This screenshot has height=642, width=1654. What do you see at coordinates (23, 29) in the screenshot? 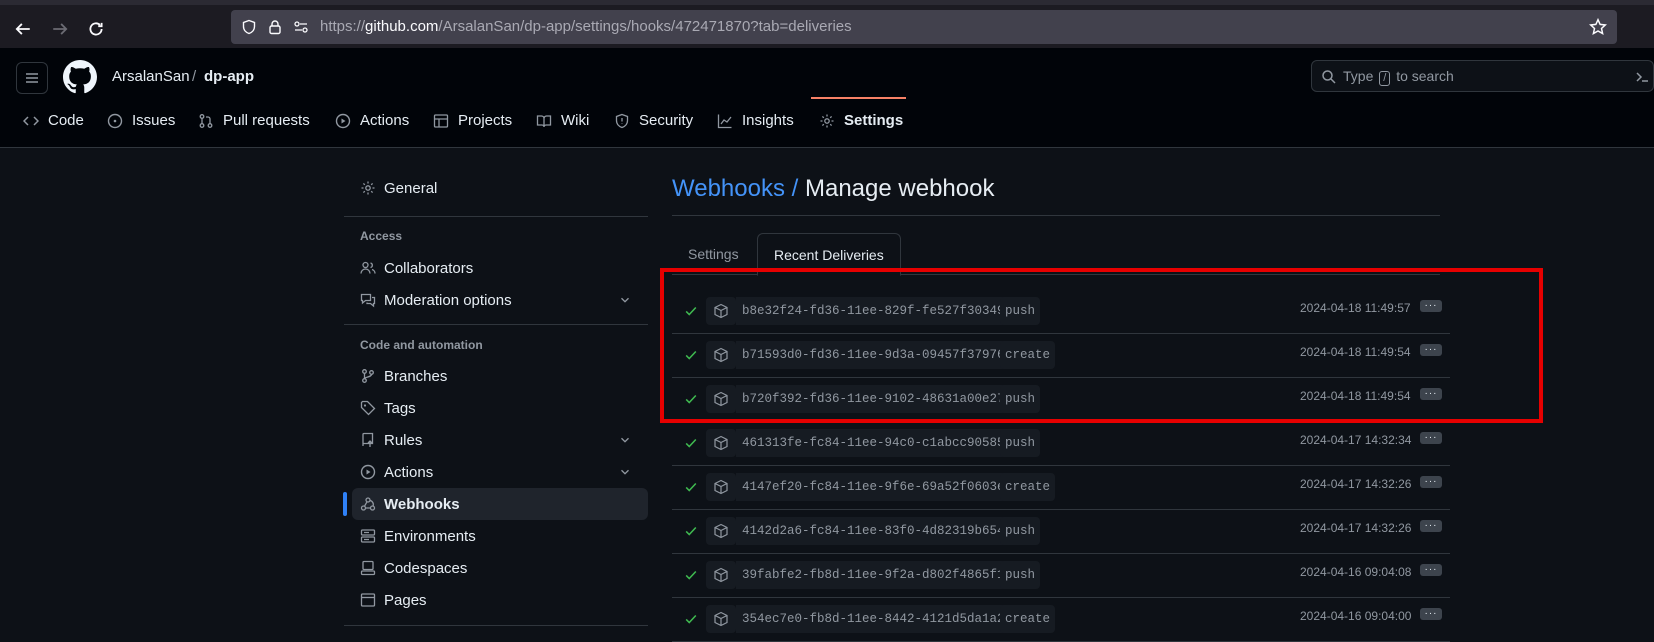
I see `back-icon` at bounding box center [23, 29].